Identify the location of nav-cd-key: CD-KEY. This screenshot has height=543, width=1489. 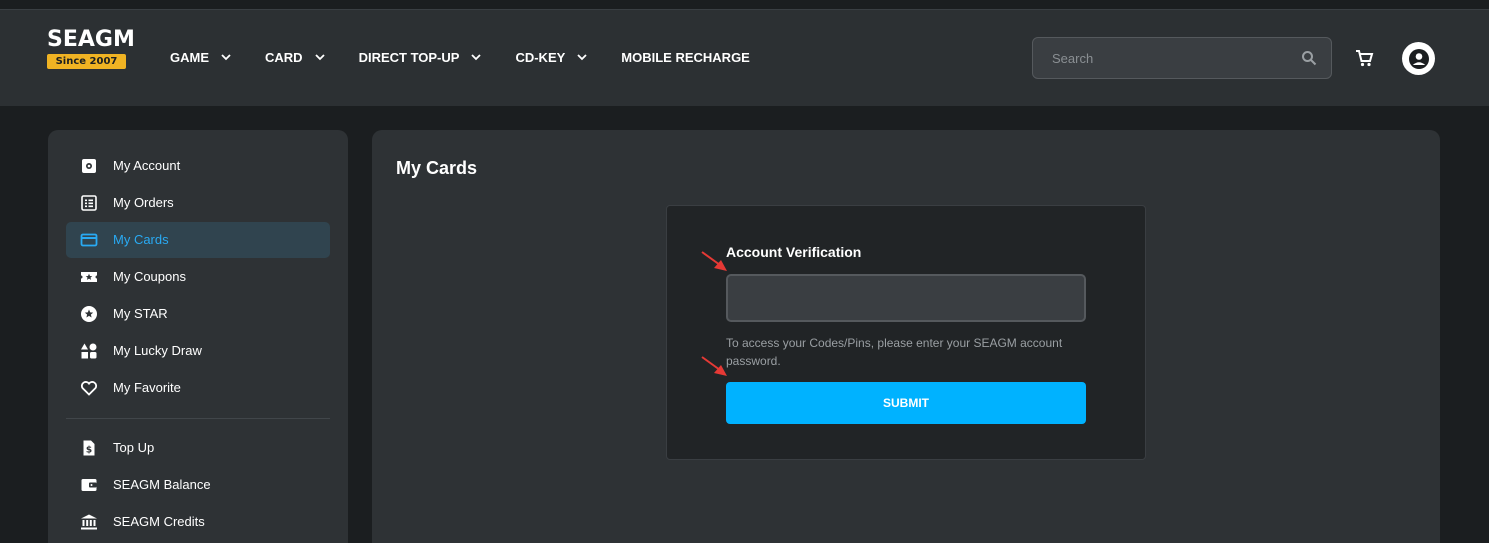
(551, 57).